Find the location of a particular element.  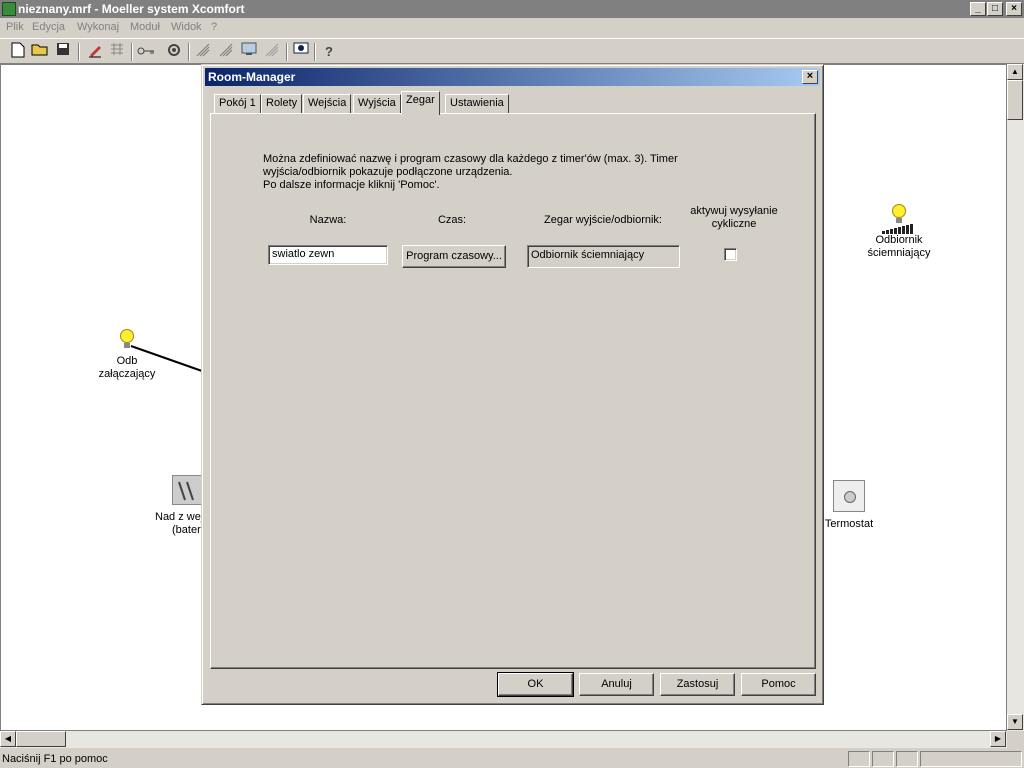

status-message: Naciśnij F1 po pomoc is located at coordinates (55, 759).